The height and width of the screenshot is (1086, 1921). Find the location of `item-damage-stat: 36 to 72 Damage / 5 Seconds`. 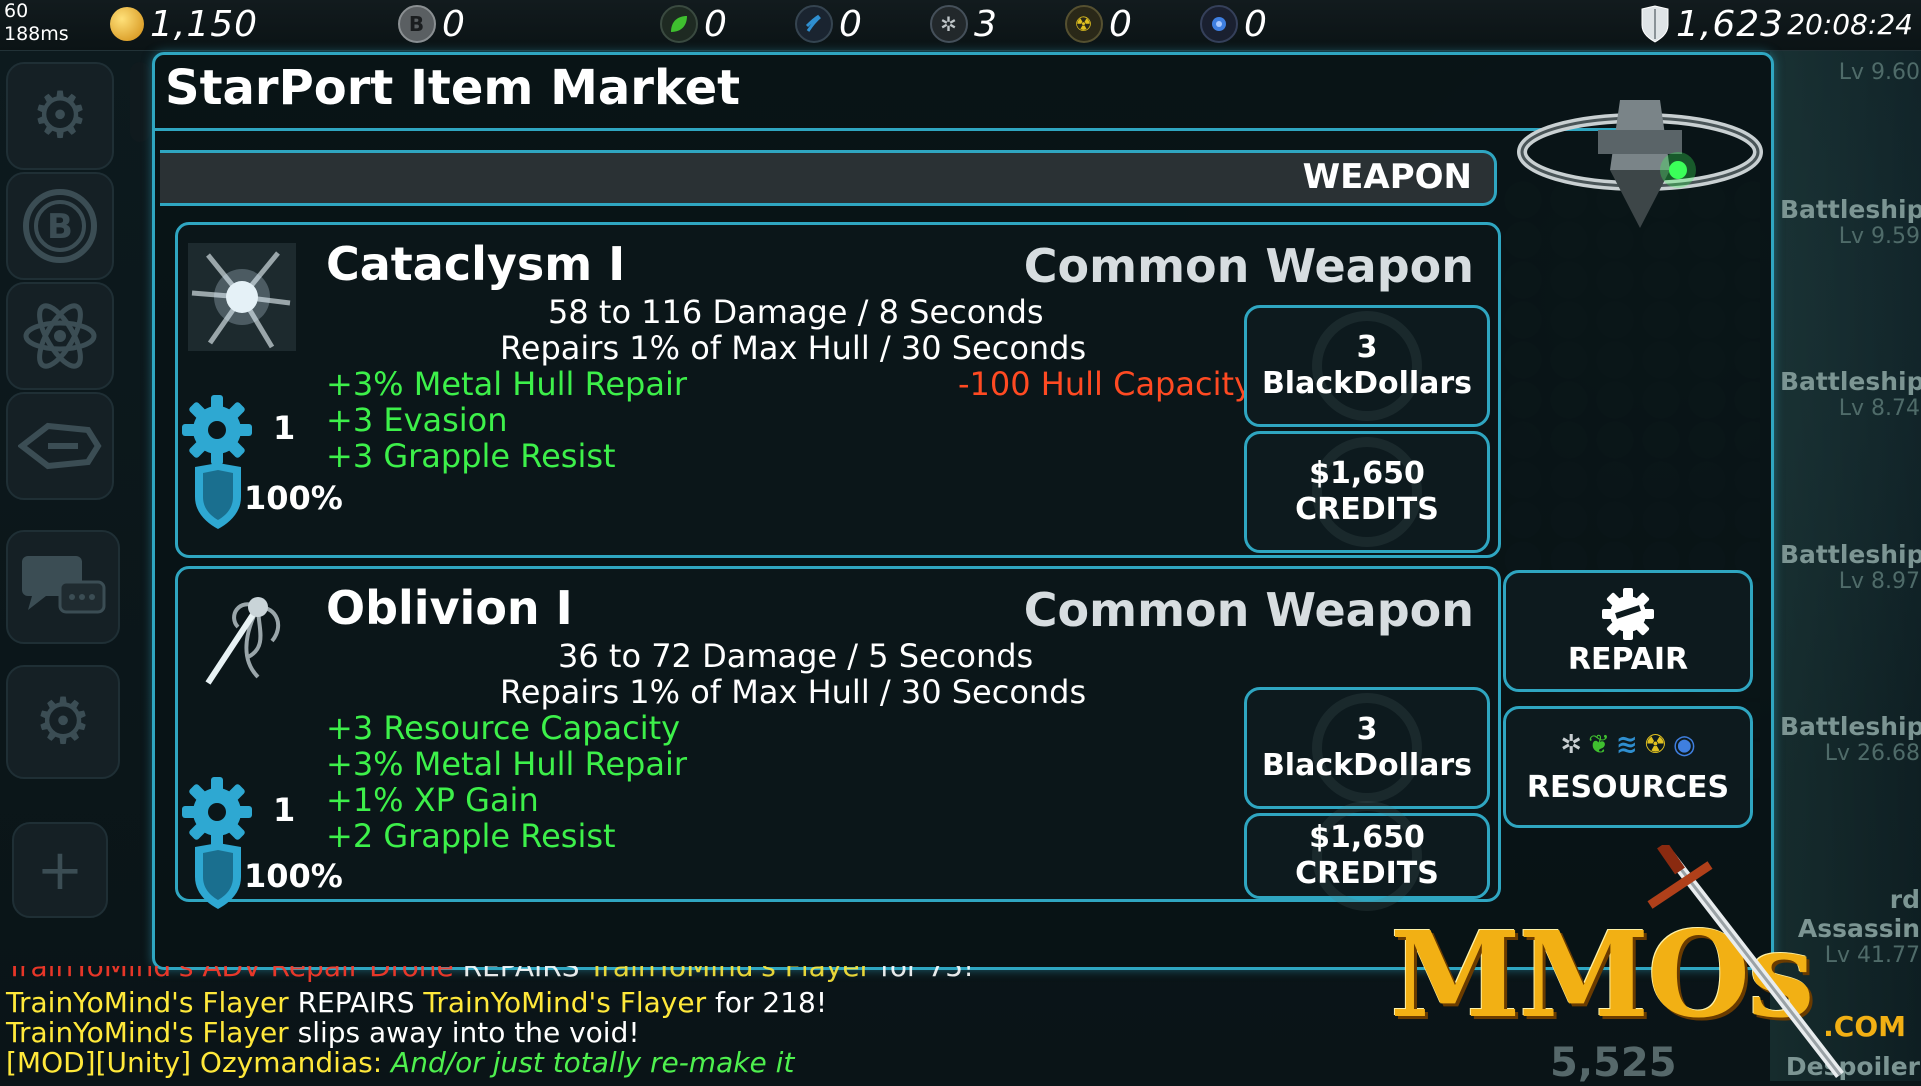

item-damage-stat: 36 to 72 Damage / 5 Seconds is located at coordinates (796, 656).